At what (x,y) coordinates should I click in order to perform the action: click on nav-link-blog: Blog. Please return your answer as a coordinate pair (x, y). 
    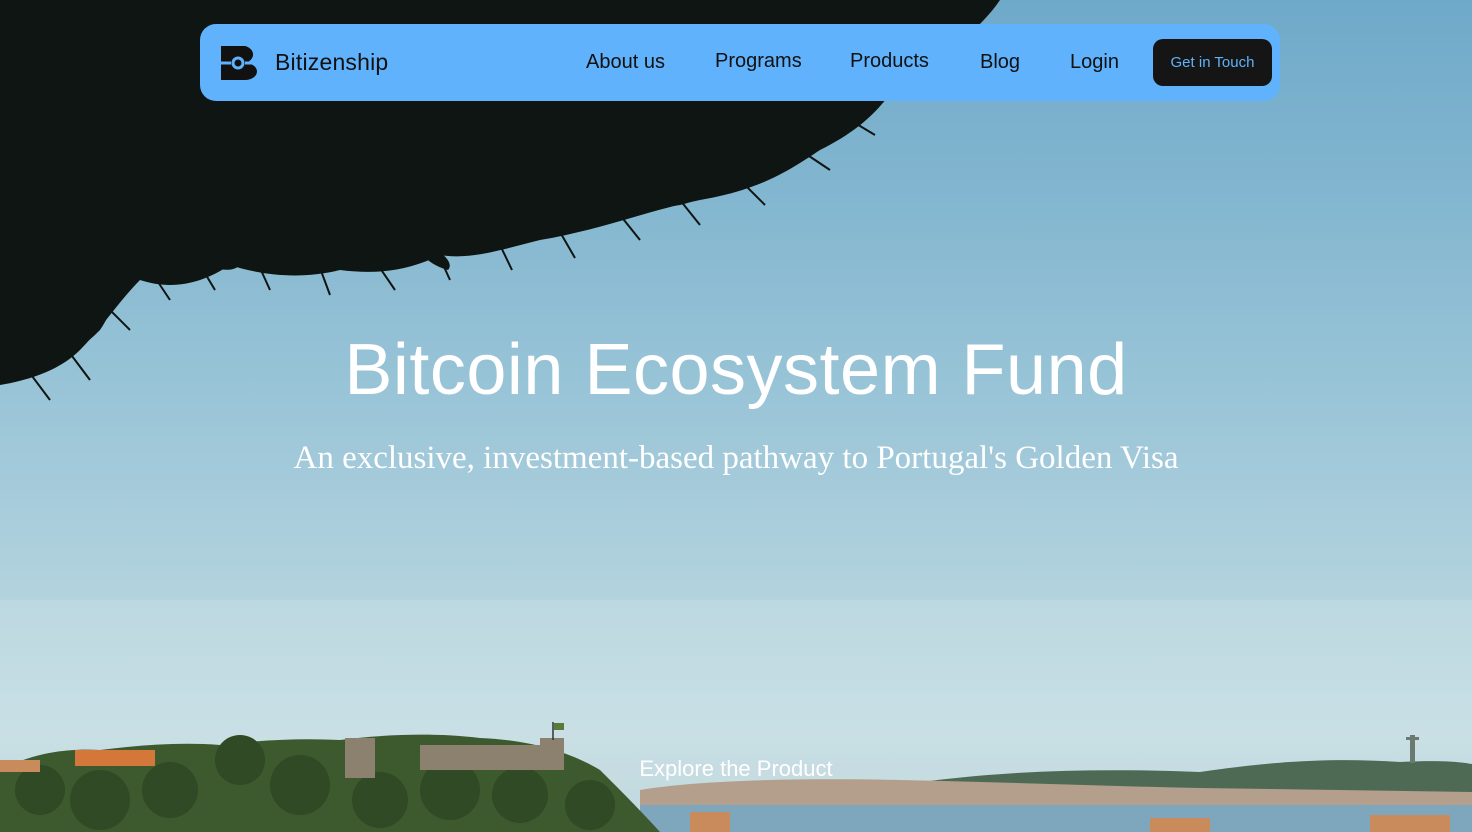
    Looking at the image, I should click on (1000, 62).